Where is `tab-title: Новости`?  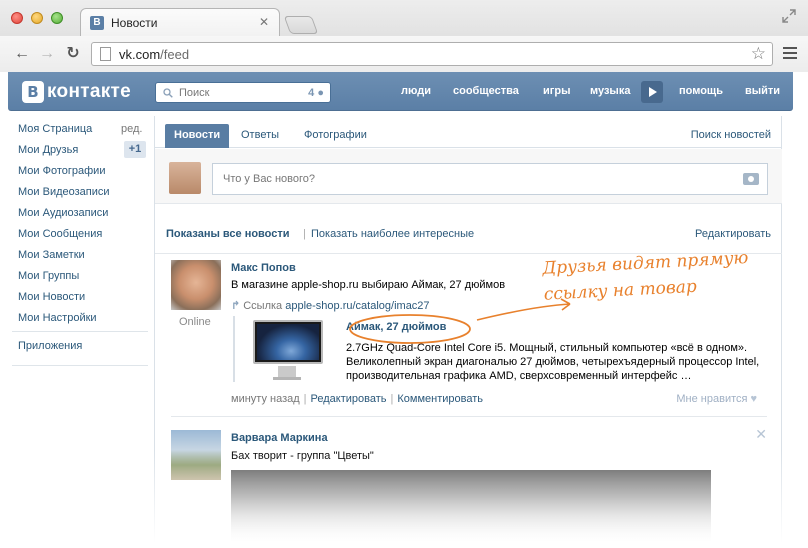
tab-title: Новости is located at coordinates (134, 23).